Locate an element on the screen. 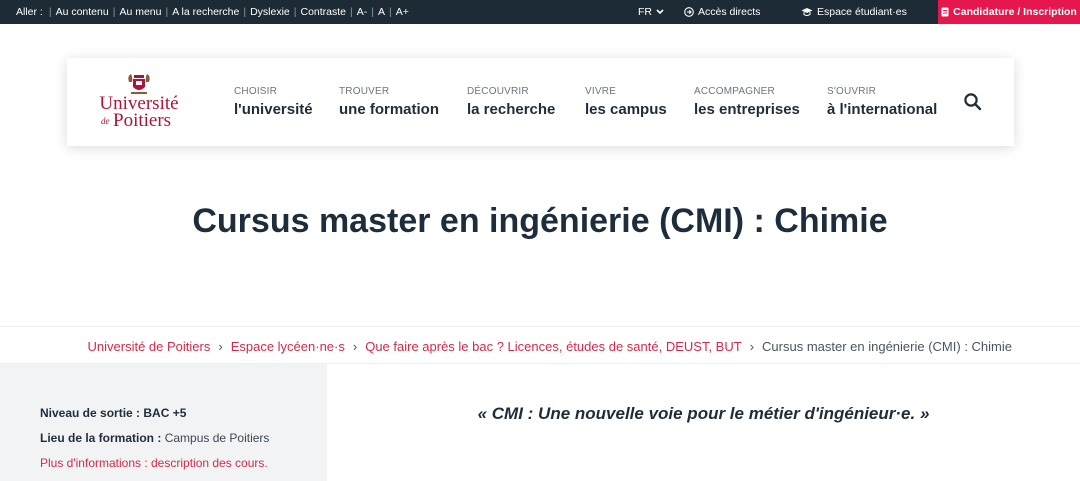 This screenshot has width=1080, height=481. nav-item-research: DÉCOUVRIR la recherche is located at coordinates (511, 102).